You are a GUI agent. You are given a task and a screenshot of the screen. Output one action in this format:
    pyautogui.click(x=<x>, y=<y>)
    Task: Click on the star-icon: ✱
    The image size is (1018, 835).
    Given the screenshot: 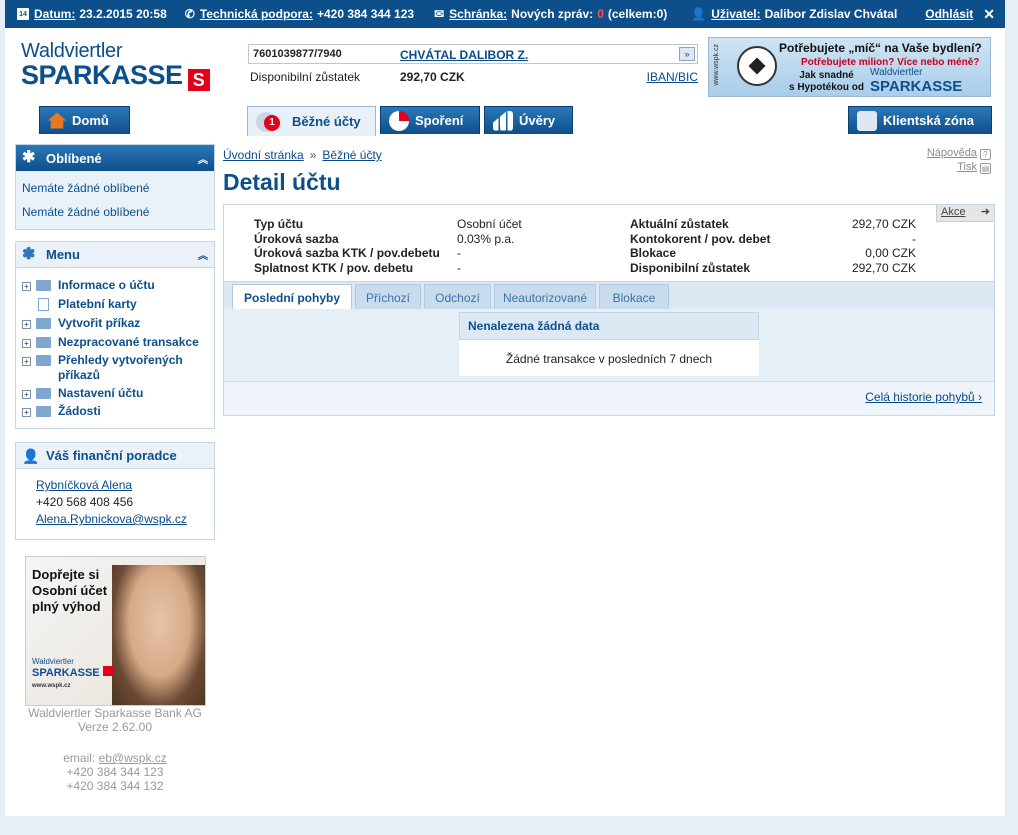 What is the action you would take?
    pyautogui.click(x=29, y=157)
    